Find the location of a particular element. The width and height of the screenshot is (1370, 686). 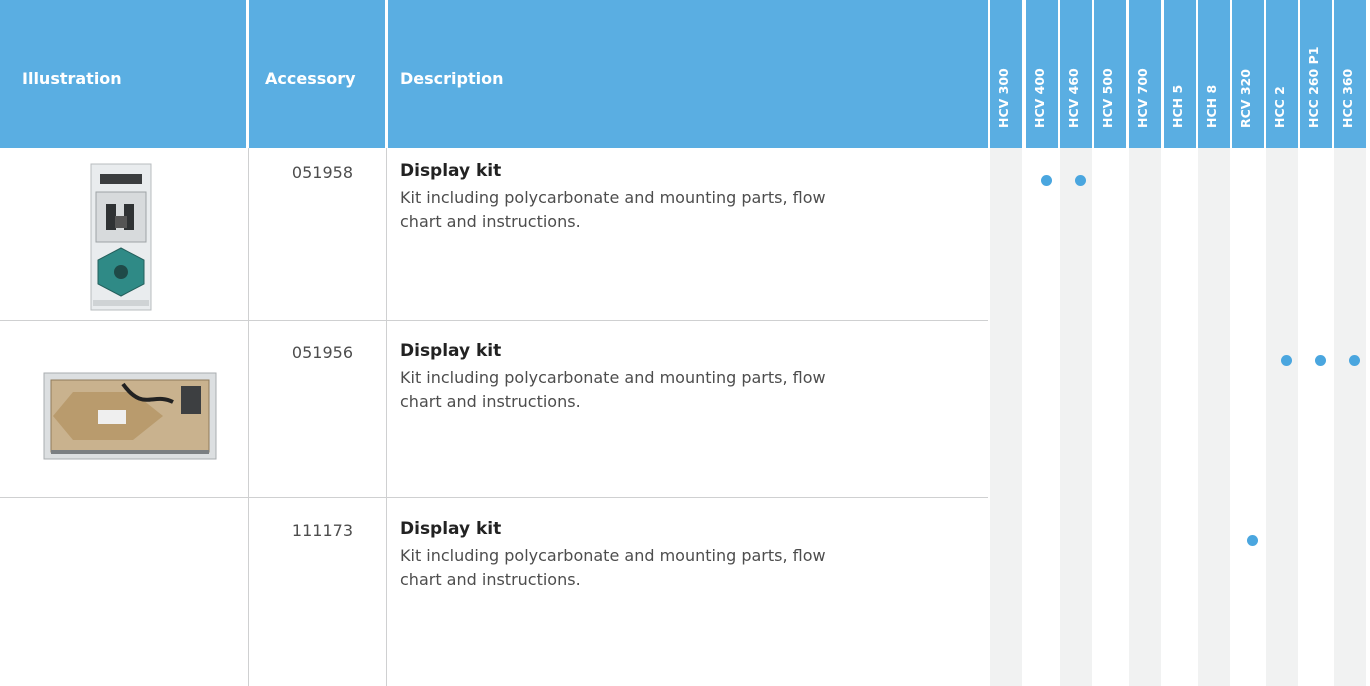

model-header-label: HCV 400 is located at coordinates (1039, 98).